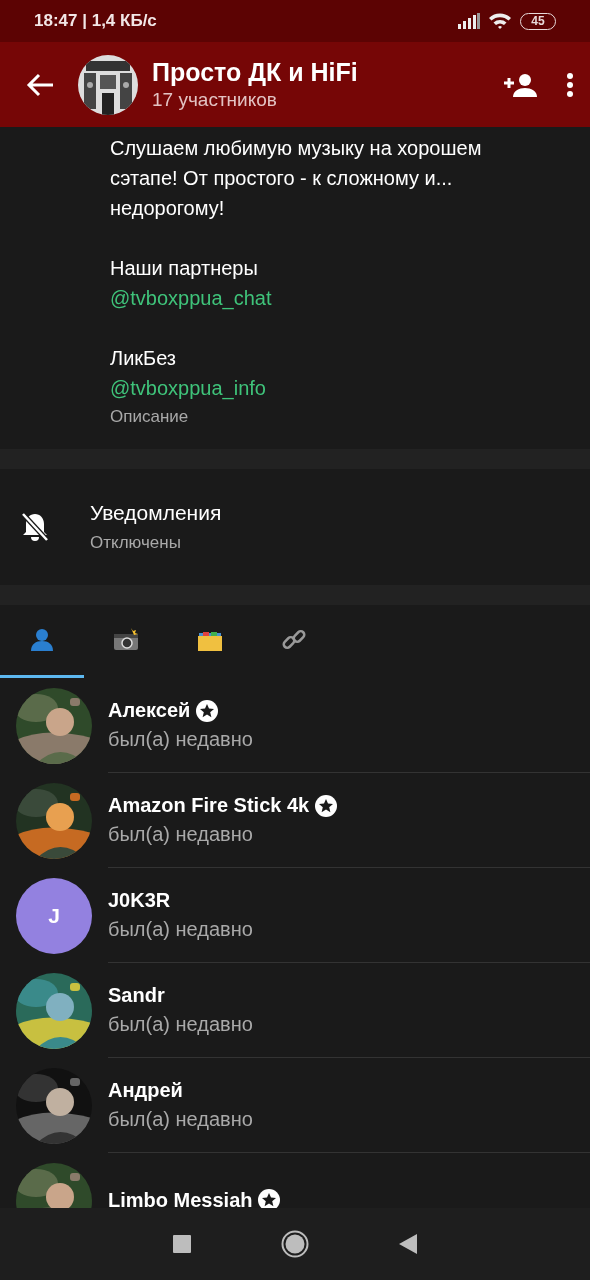  Describe the element at coordinates (145, 1090) in the screenshot. I see `member-name: Андрей` at that location.